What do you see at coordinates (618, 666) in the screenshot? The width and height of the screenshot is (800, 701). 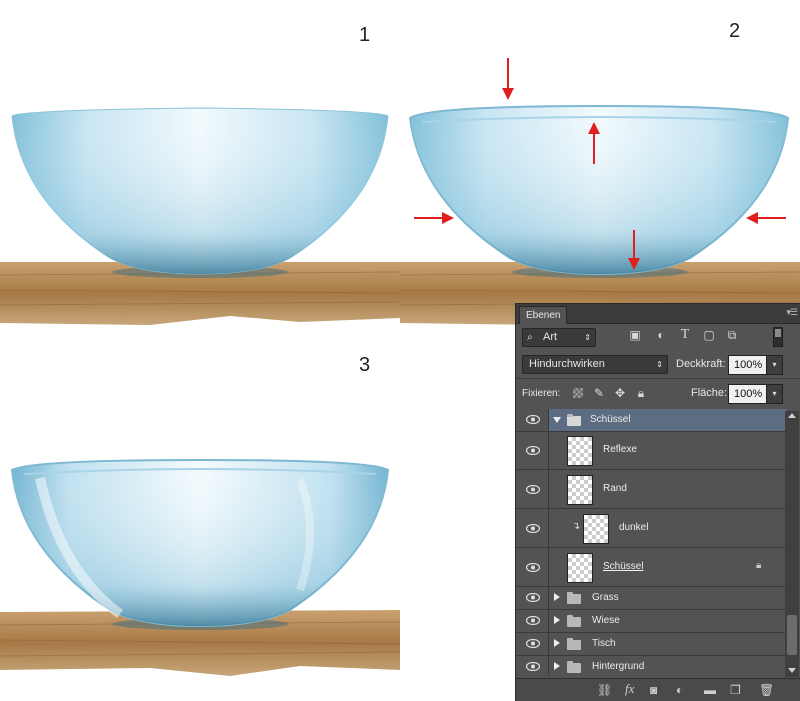 I see `layer-name: Hintergrund` at bounding box center [618, 666].